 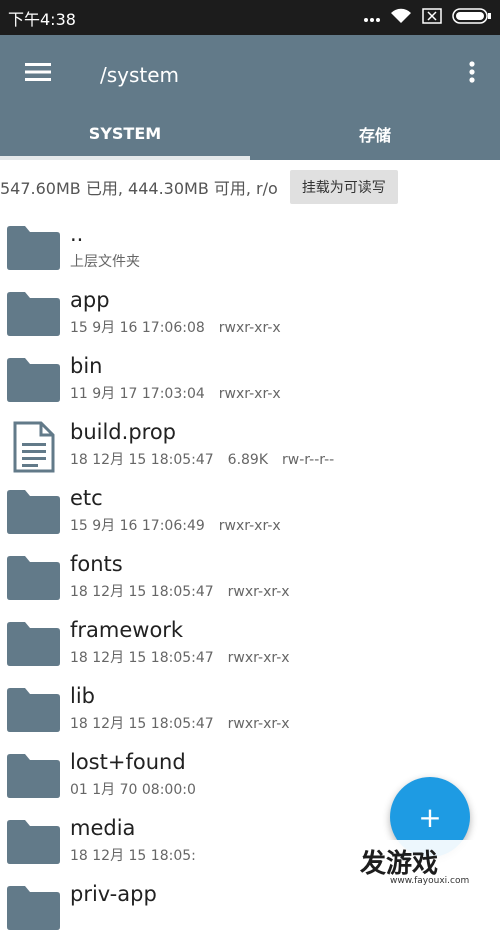 What do you see at coordinates (127, 630) in the screenshot?
I see `file-name: framework` at bounding box center [127, 630].